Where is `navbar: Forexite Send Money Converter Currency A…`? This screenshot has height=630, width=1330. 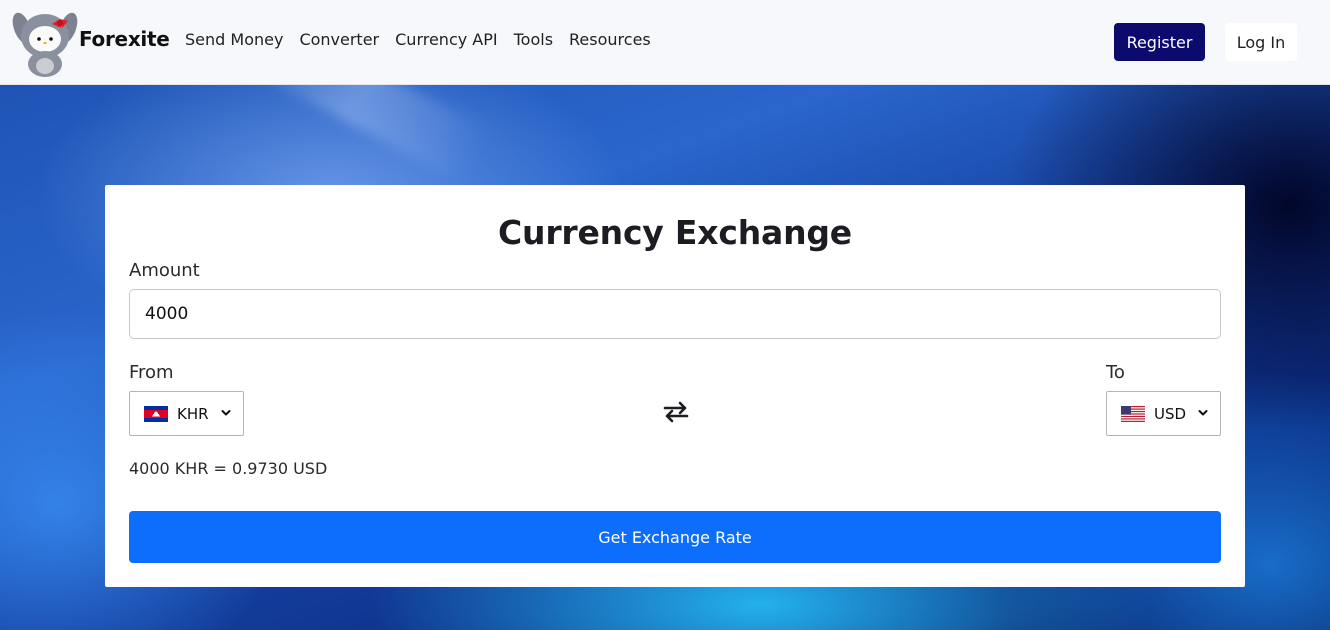 navbar: Forexite Send Money Converter Currency A… is located at coordinates (665, 42).